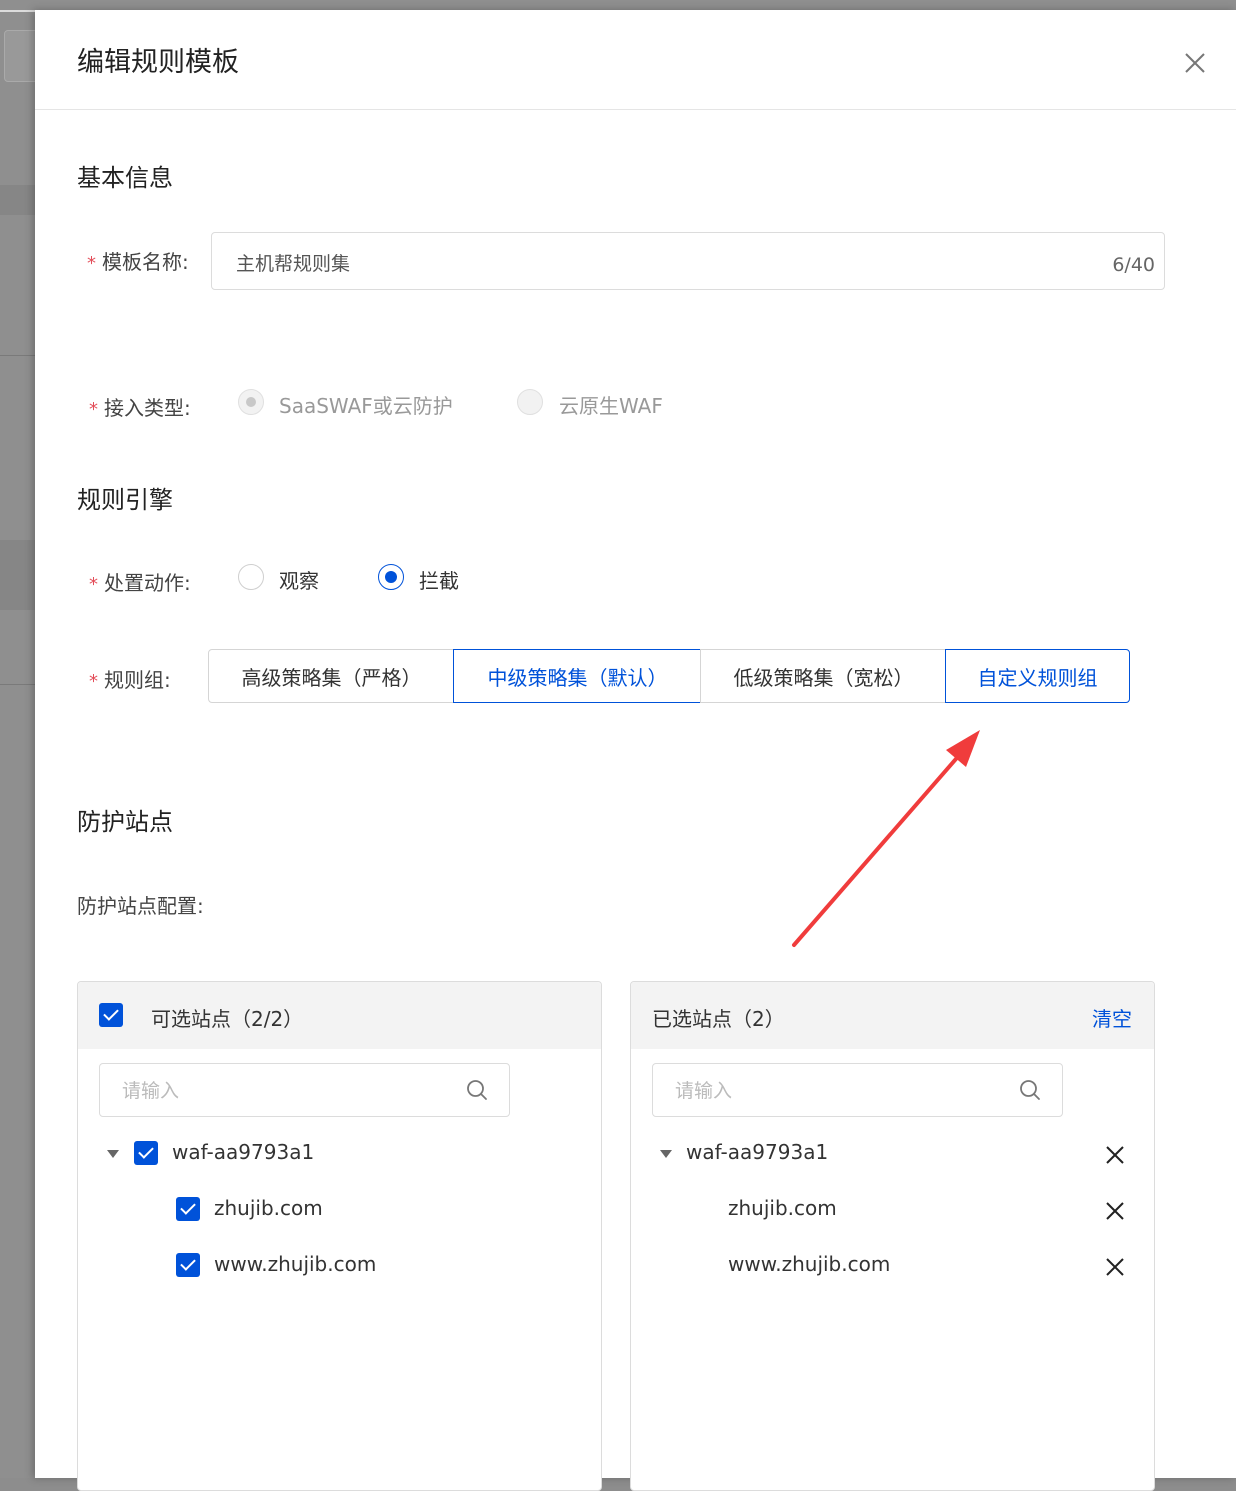 This screenshot has height=1491, width=1236. Describe the element at coordinates (835, 1091) in the screenshot. I see `selected-search-input` at that location.